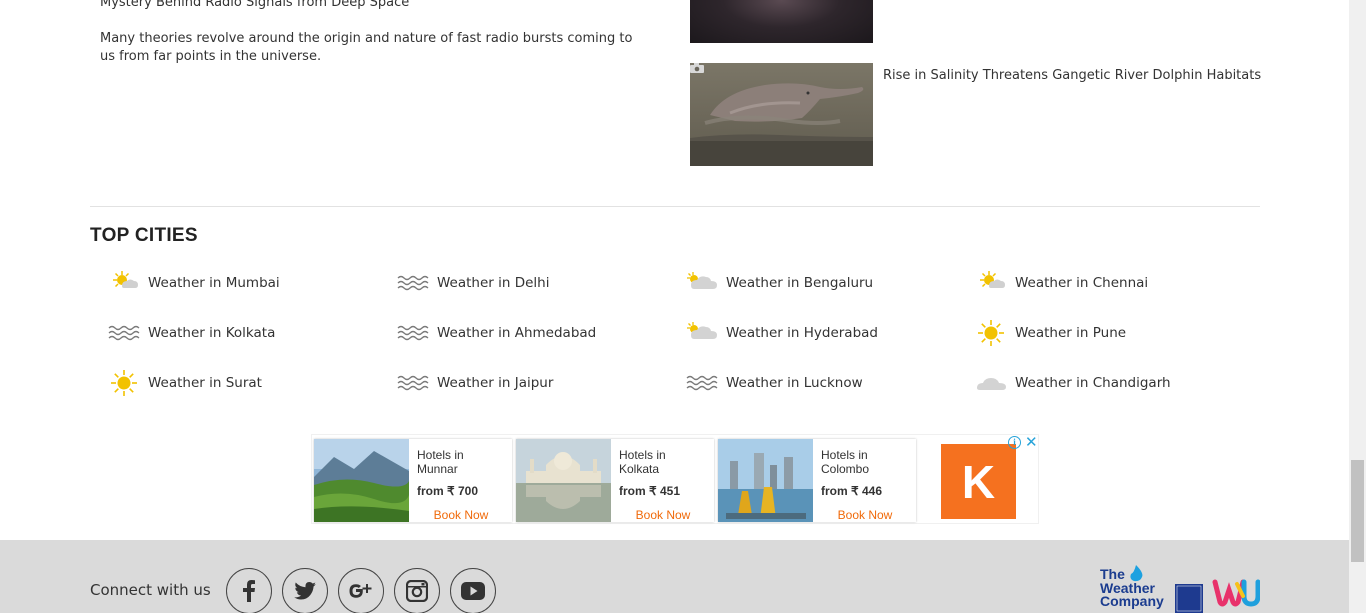 Image resolution: width=1366 pixels, height=613 pixels. Describe the element at coordinates (978, 481) in the screenshot. I see `kayak-logo: K` at that location.